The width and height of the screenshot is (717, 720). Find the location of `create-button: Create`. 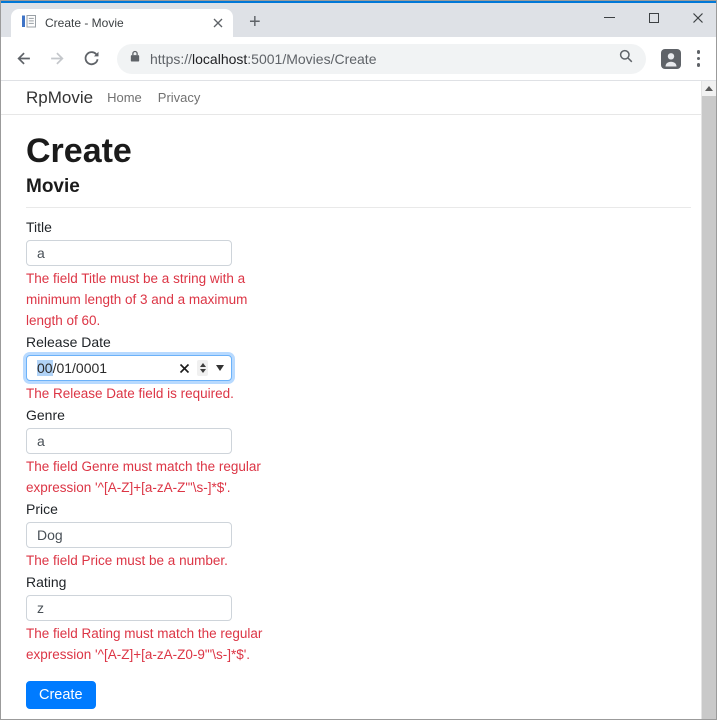

create-button: Create is located at coordinates (61, 695).